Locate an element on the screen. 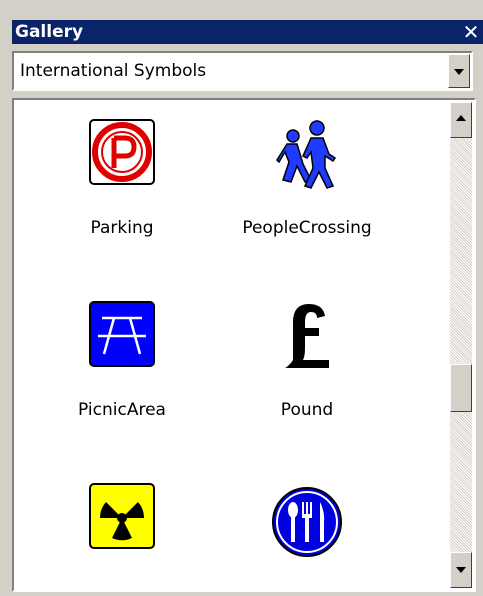 The height and width of the screenshot is (596, 483). gallery-item-radioactive is located at coordinates (122, 521).